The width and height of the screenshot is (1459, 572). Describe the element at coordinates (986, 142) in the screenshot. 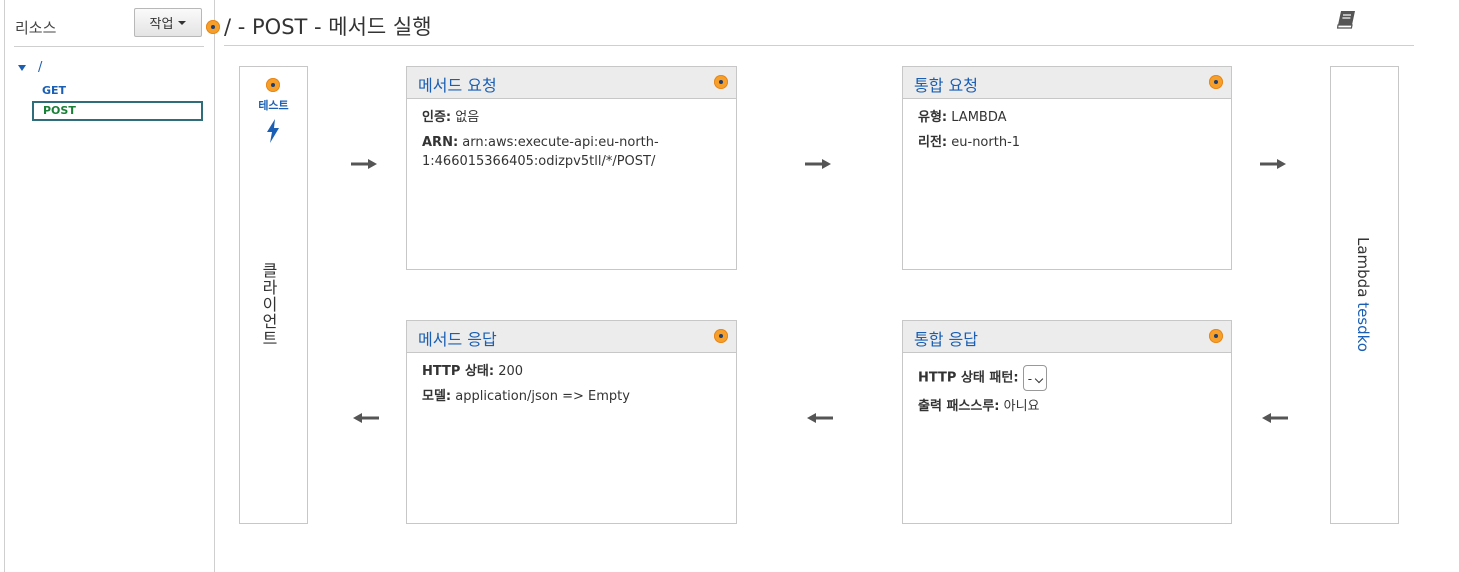

I see `region-value: eu-north-1` at that location.